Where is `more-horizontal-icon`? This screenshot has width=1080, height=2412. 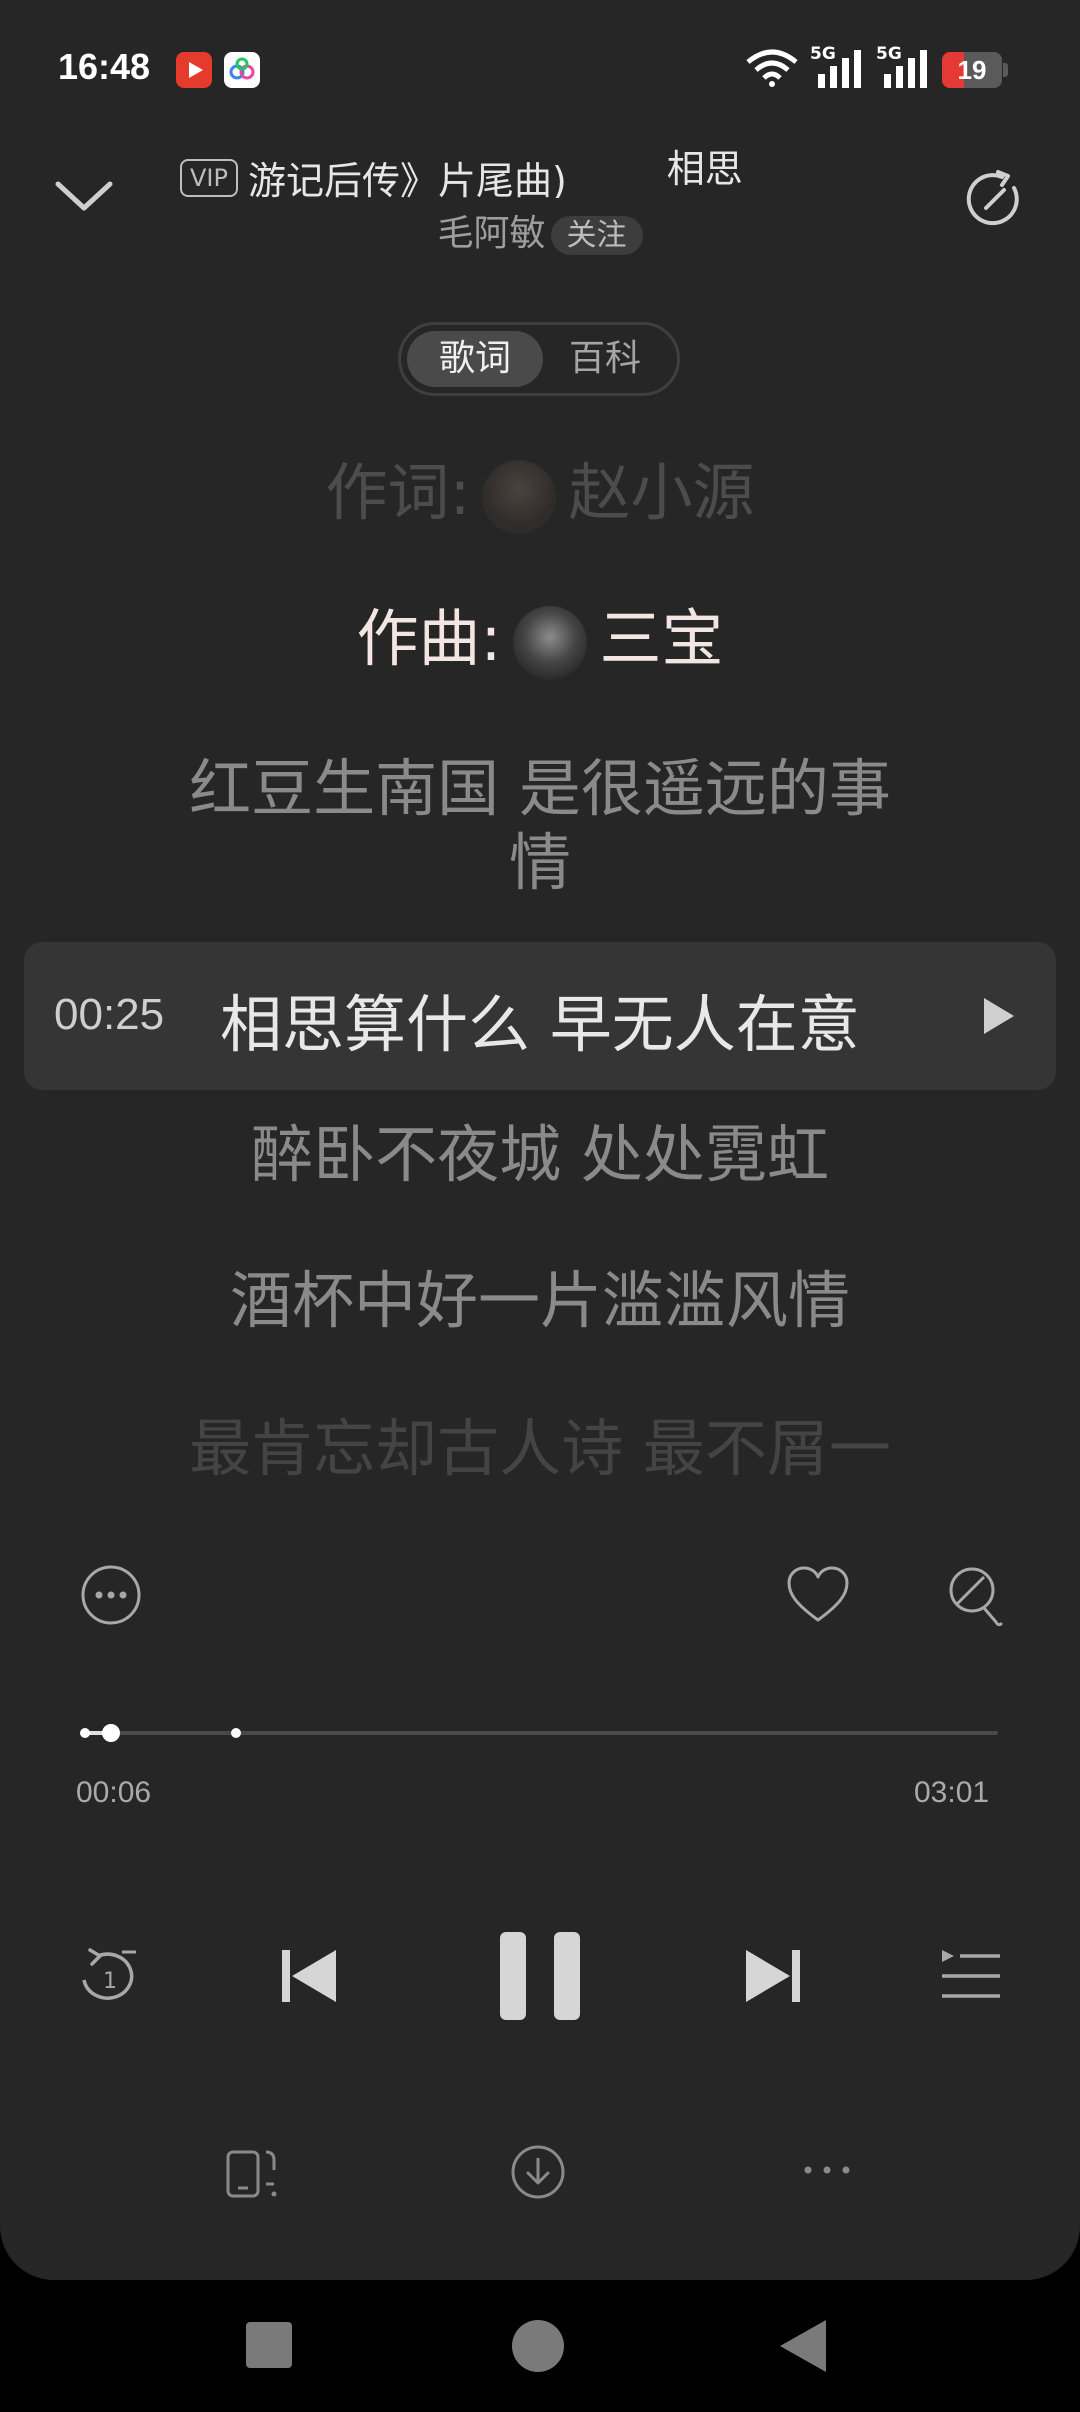 more-horizontal-icon is located at coordinates (827, 2170).